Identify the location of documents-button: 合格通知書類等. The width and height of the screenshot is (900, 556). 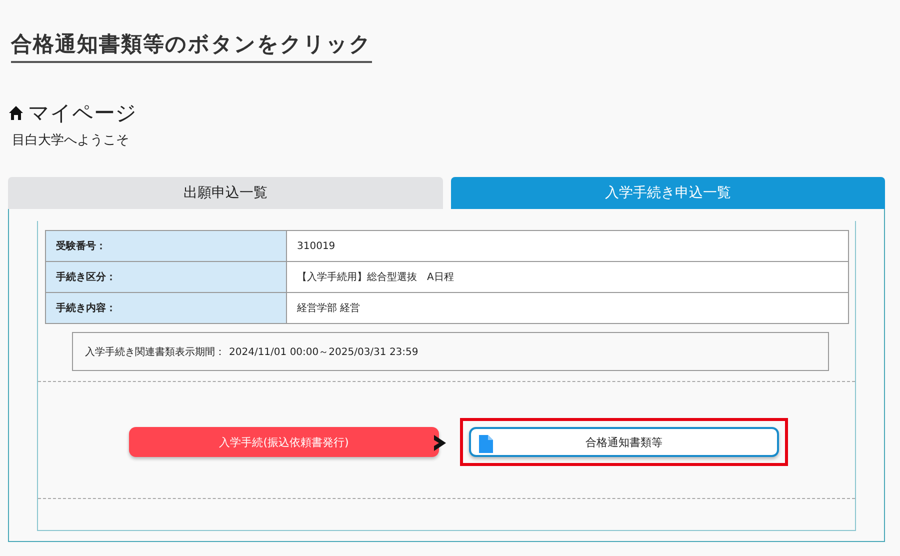
(624, 442).